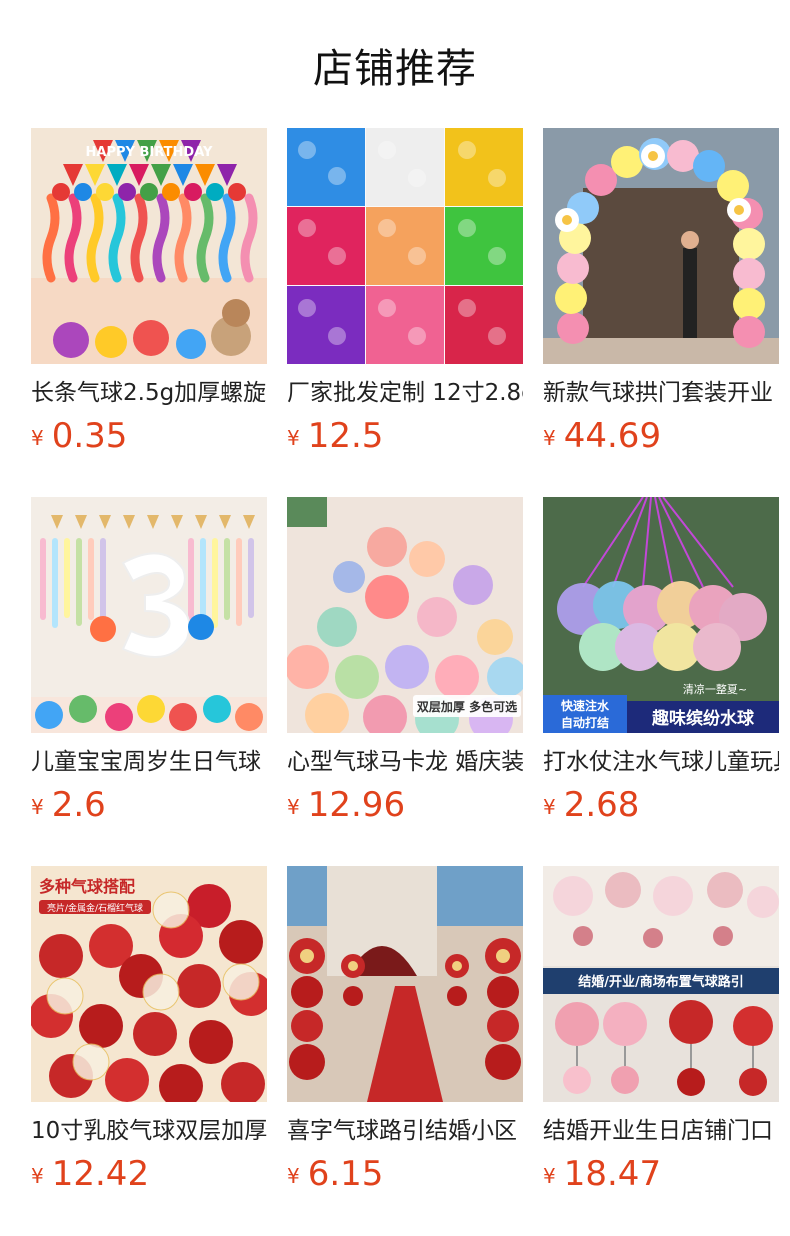 This screenshot has width=790, height=1236. I want to click on product-price: ¥12.42, so click(149, 1177).